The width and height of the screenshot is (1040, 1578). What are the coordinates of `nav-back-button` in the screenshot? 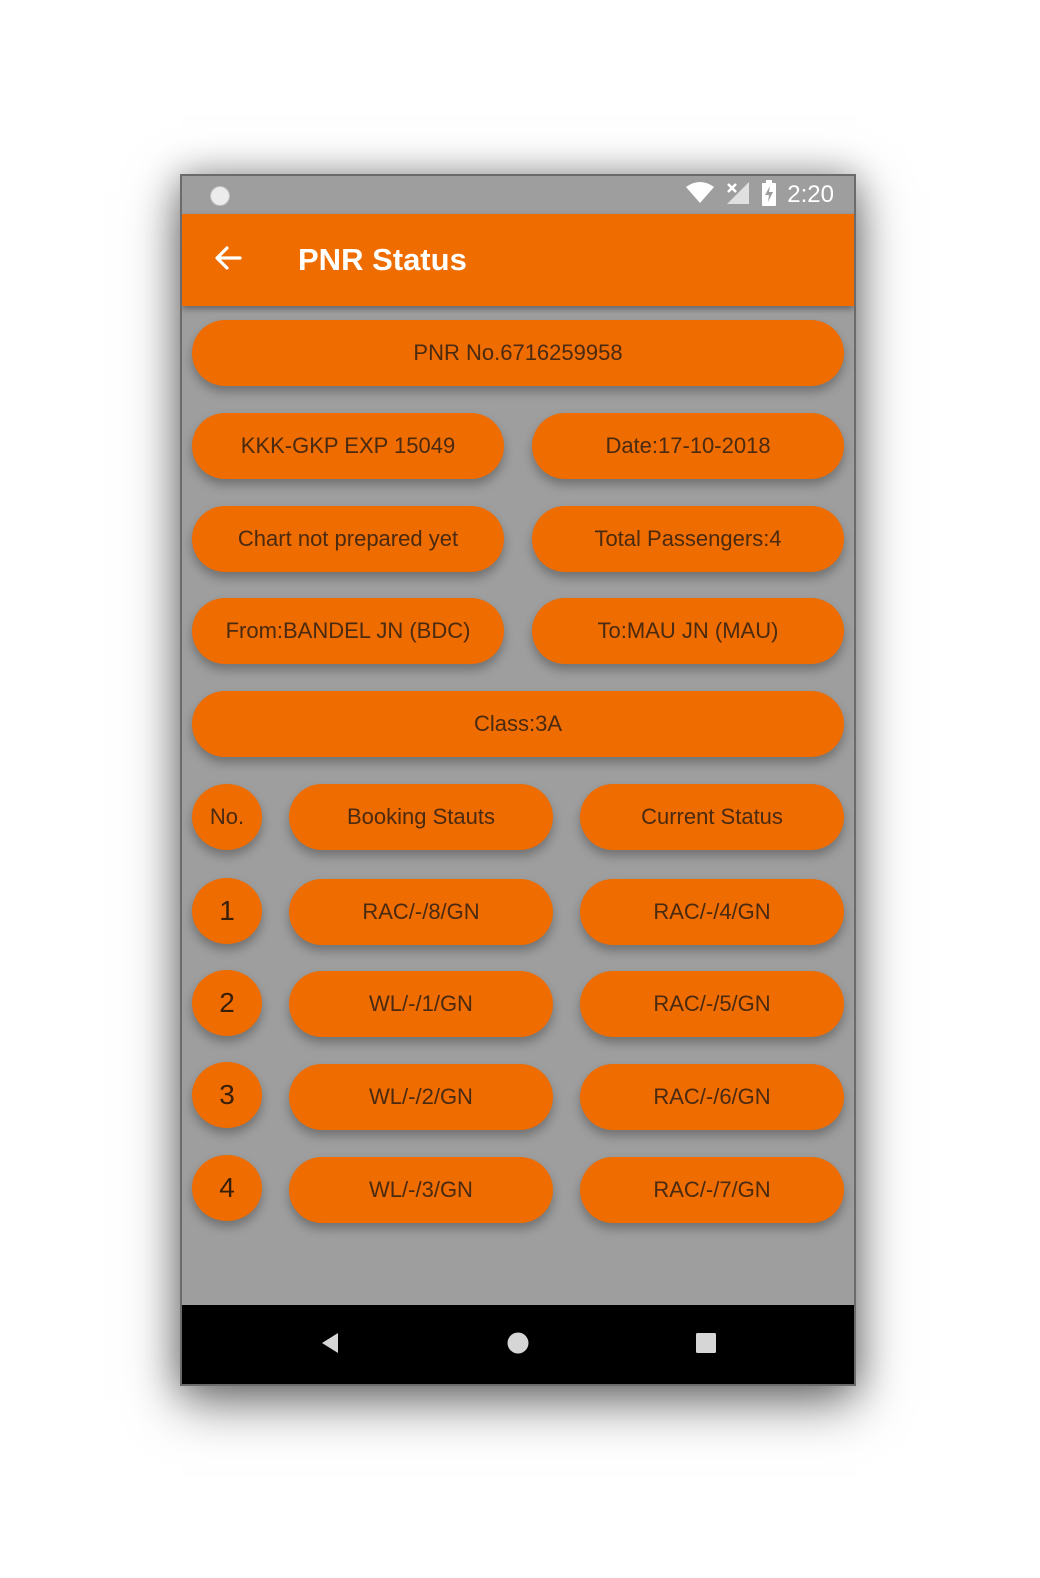 It's located at (330, 1345).